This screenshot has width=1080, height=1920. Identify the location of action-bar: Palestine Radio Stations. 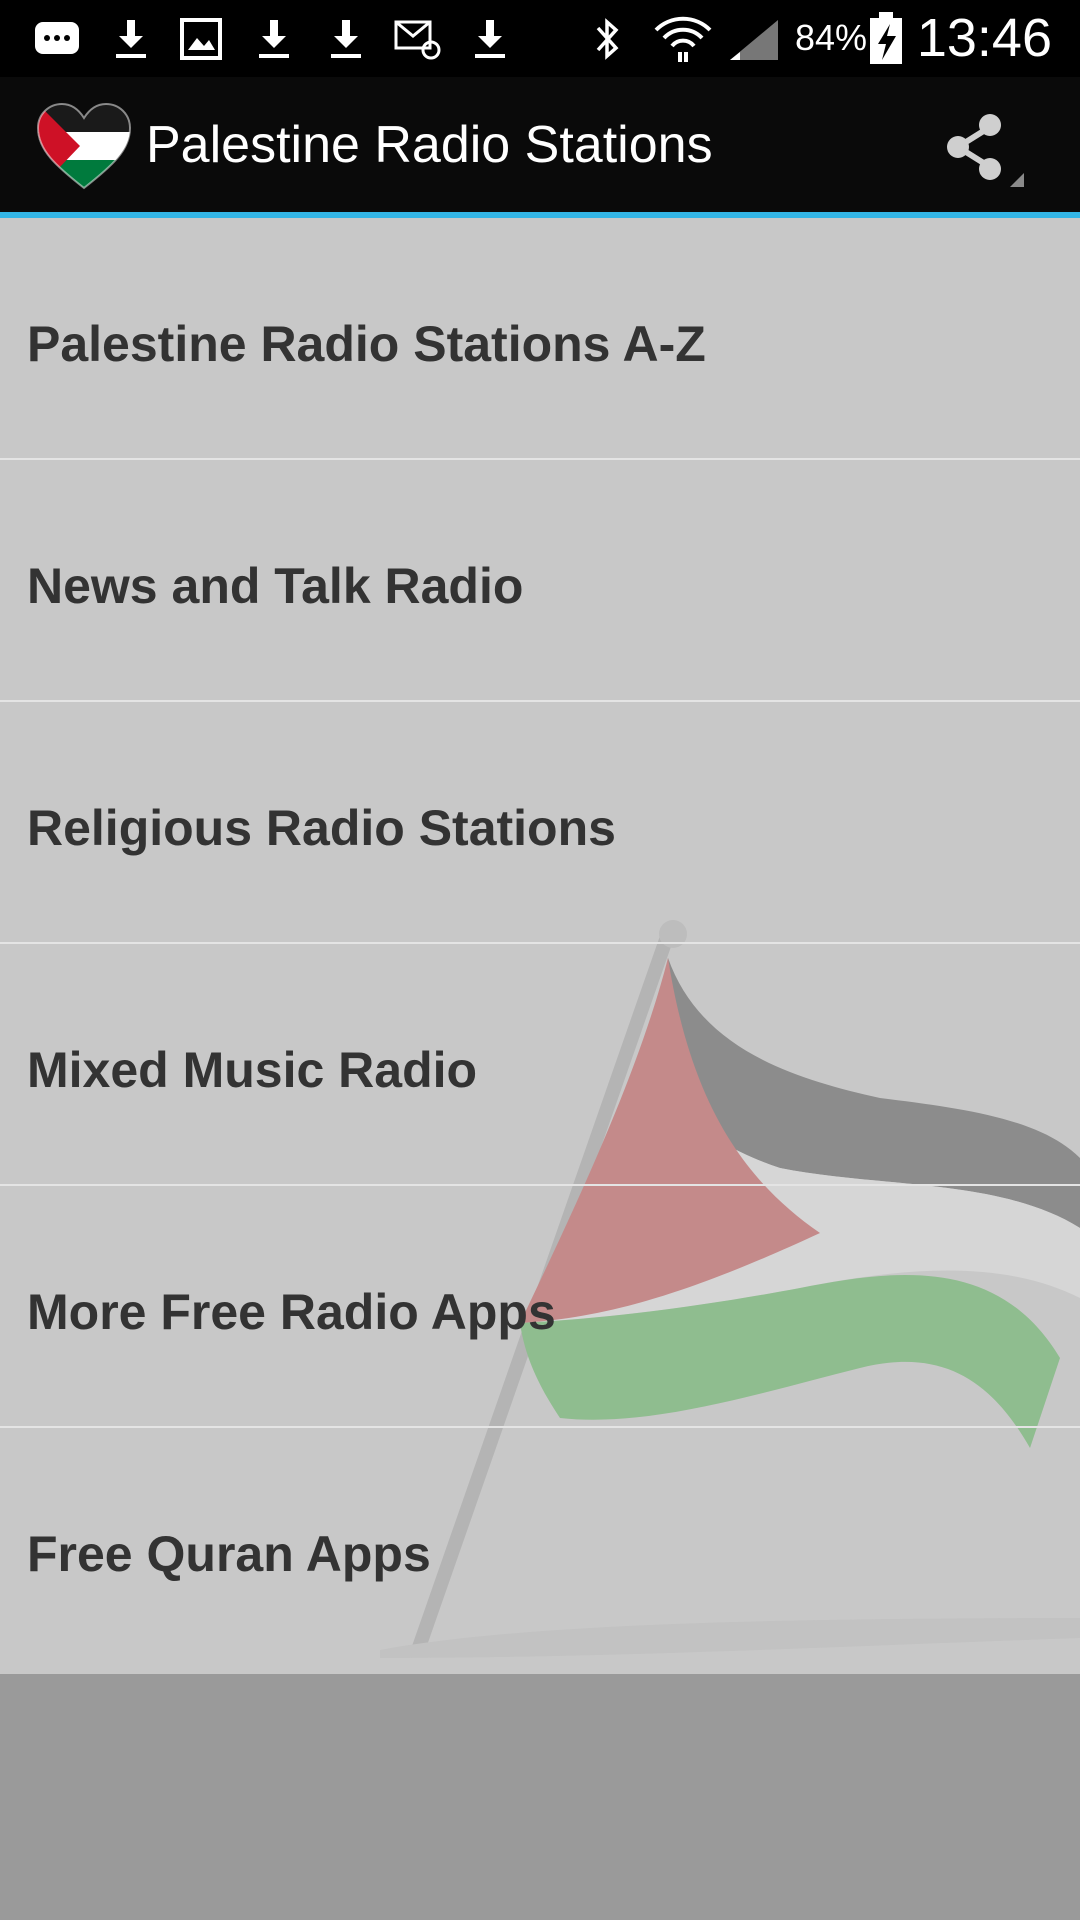
(540, 147).